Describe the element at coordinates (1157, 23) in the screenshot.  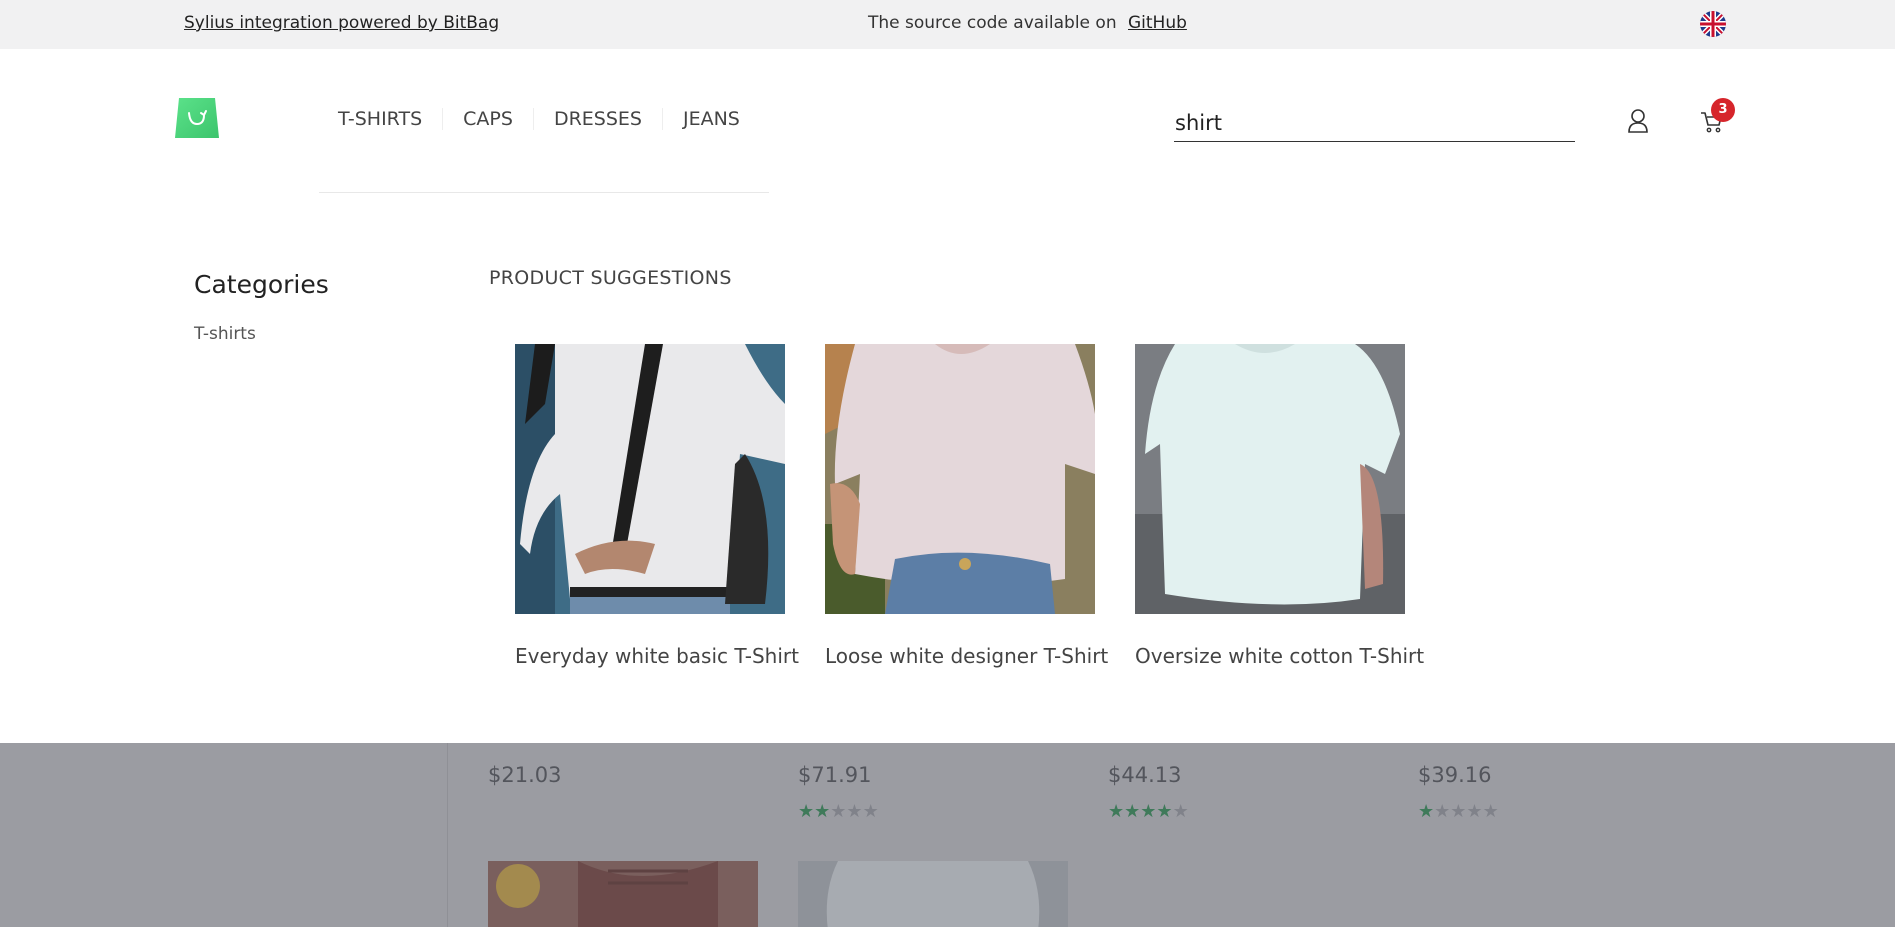
I see `github-link: GitHub` at that location.